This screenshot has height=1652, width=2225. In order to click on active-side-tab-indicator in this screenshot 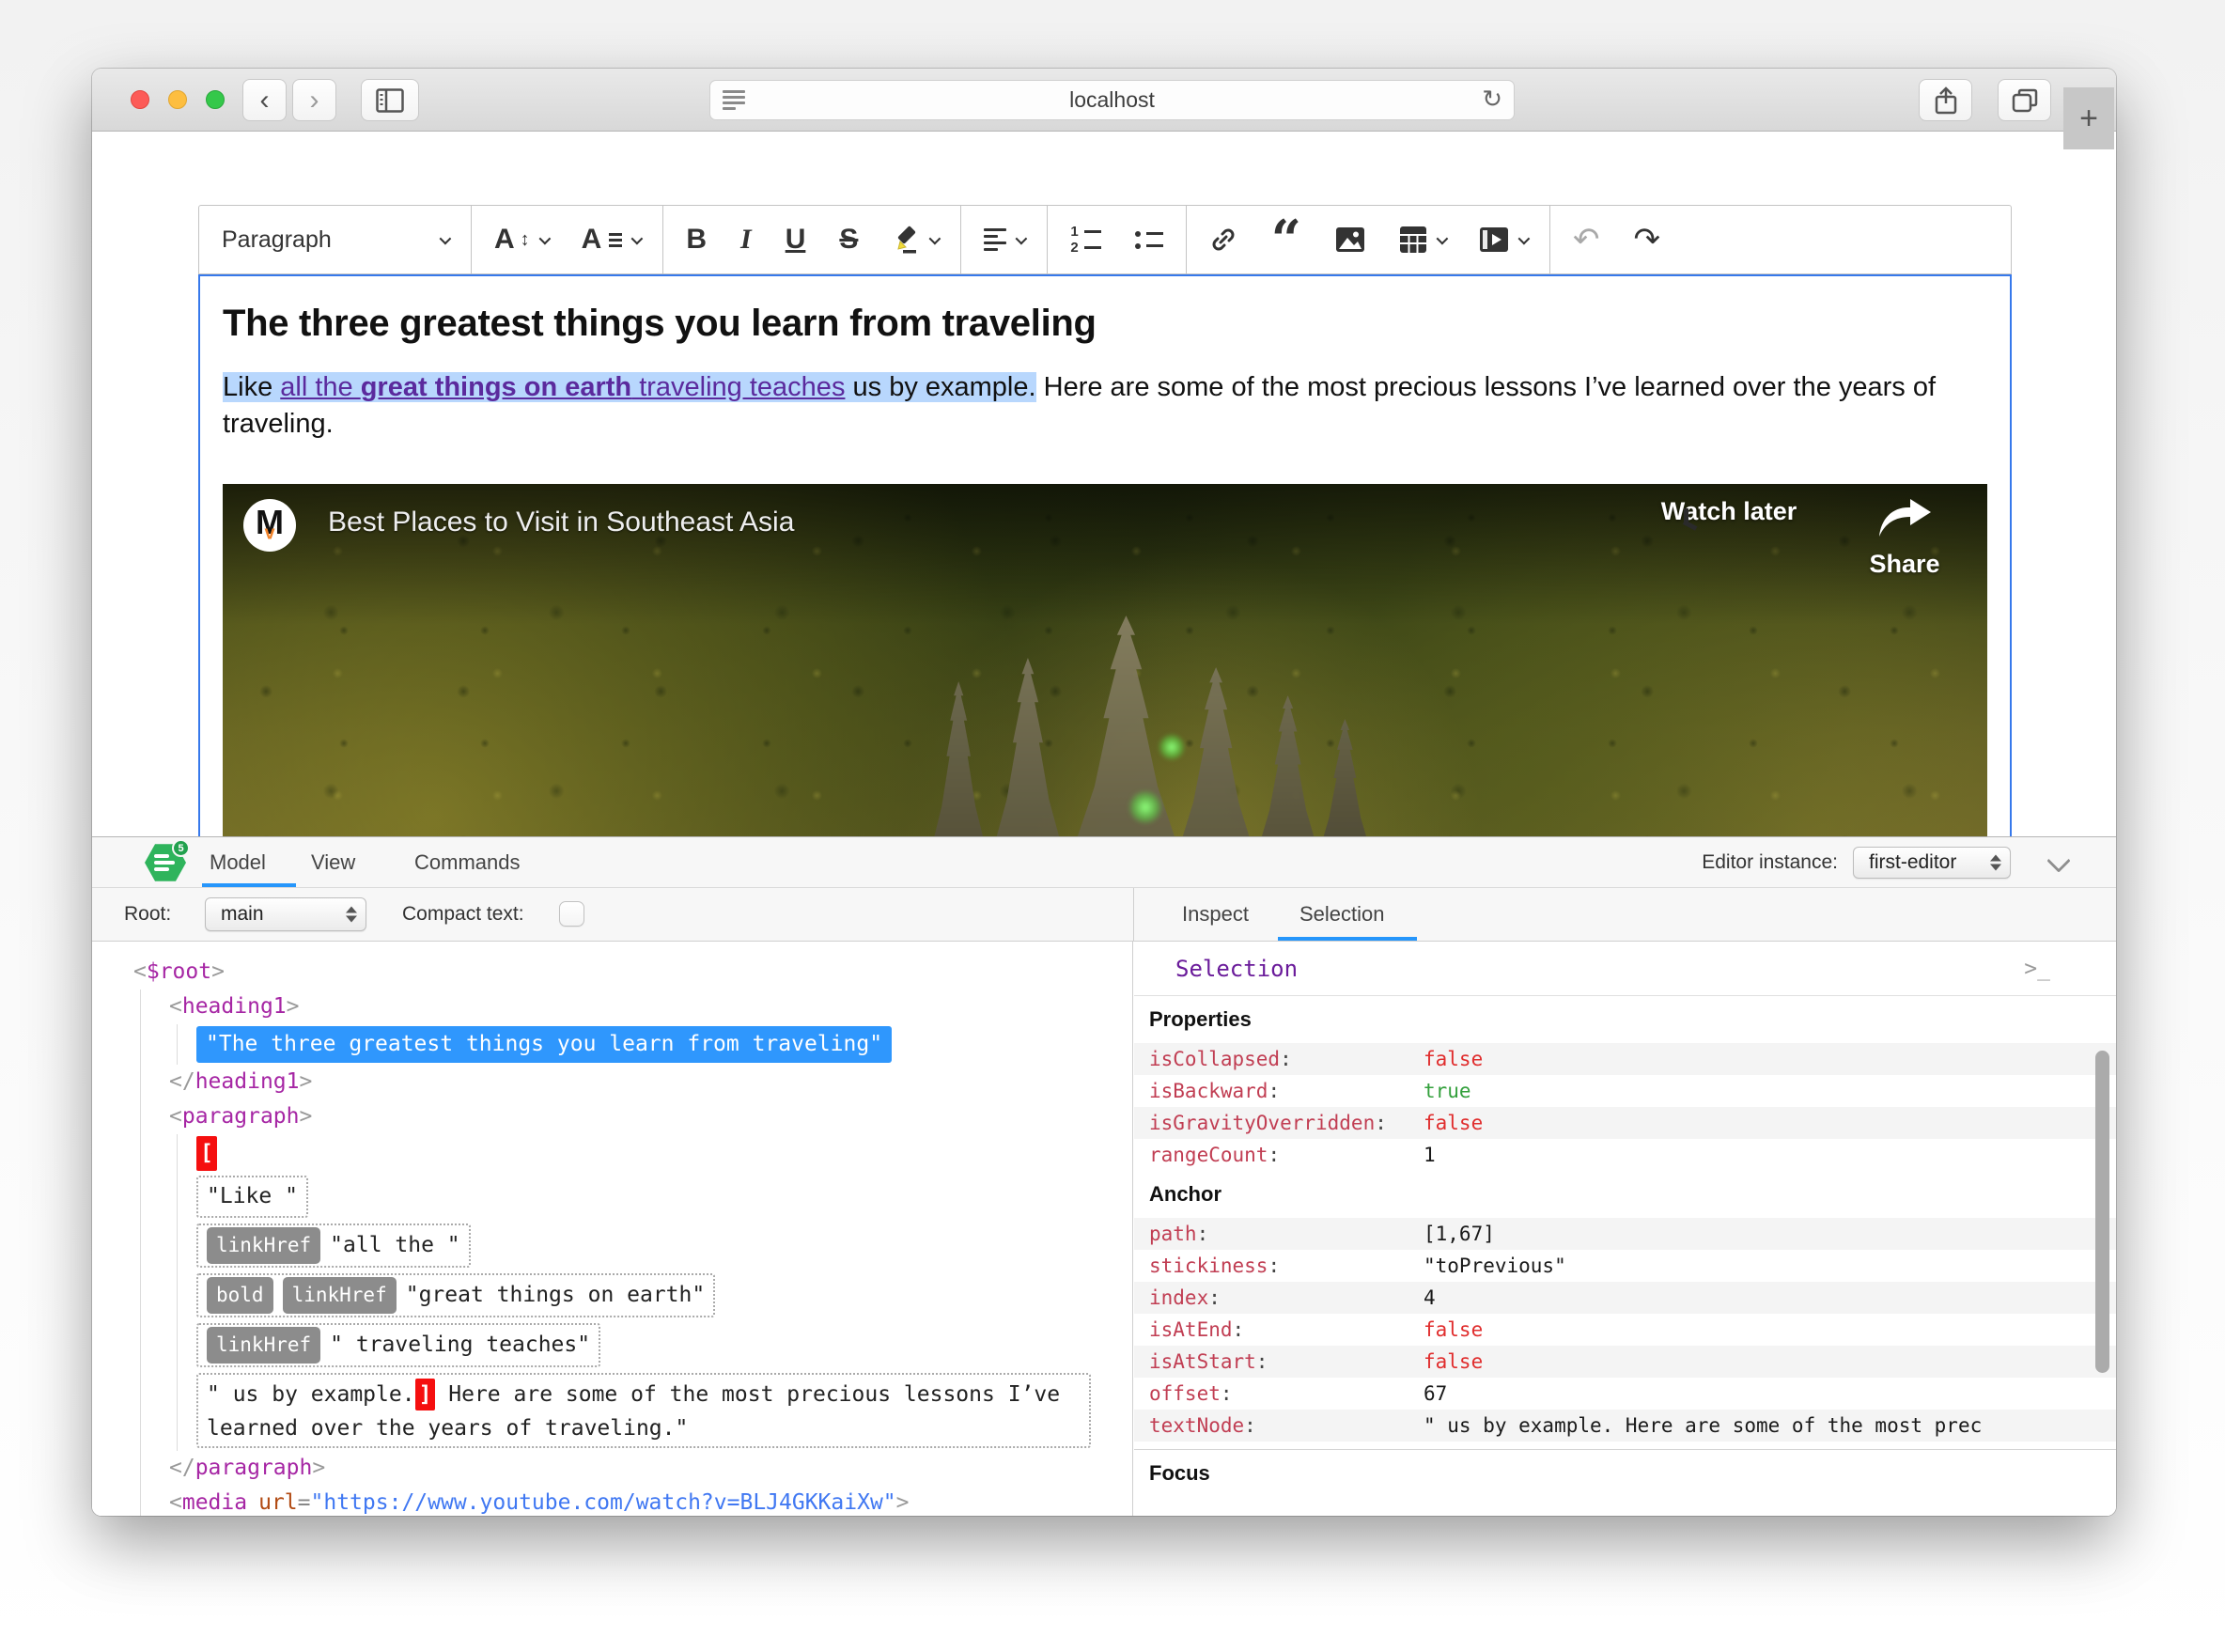, I will do `click(1348, 939)`.